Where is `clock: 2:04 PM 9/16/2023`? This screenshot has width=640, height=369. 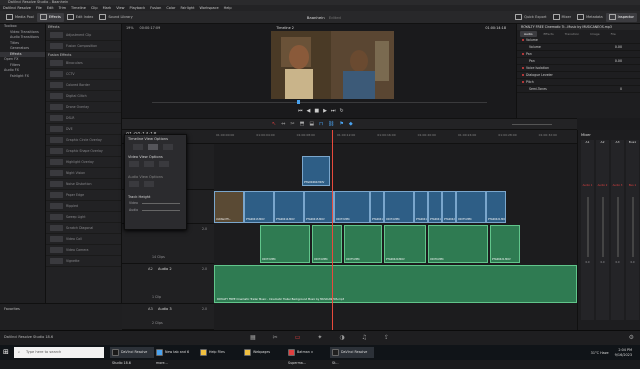
clock: 2:04 PM 9/16/2023 is located at coordinates (623, 352).